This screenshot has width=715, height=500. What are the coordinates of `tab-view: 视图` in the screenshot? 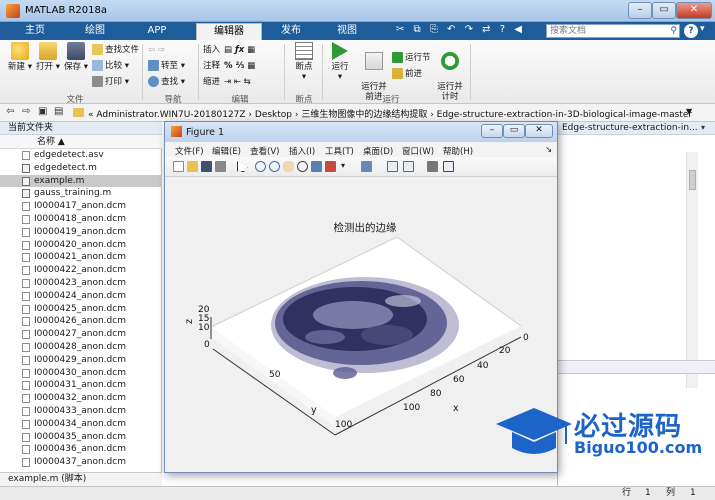 It's located at (347, 31).